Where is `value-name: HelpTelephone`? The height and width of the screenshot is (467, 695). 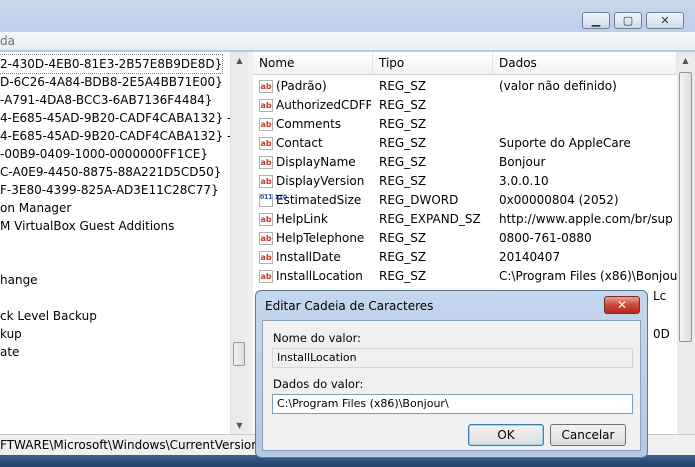
value-name: HelpTelephone is located at coordinates (320, 238).